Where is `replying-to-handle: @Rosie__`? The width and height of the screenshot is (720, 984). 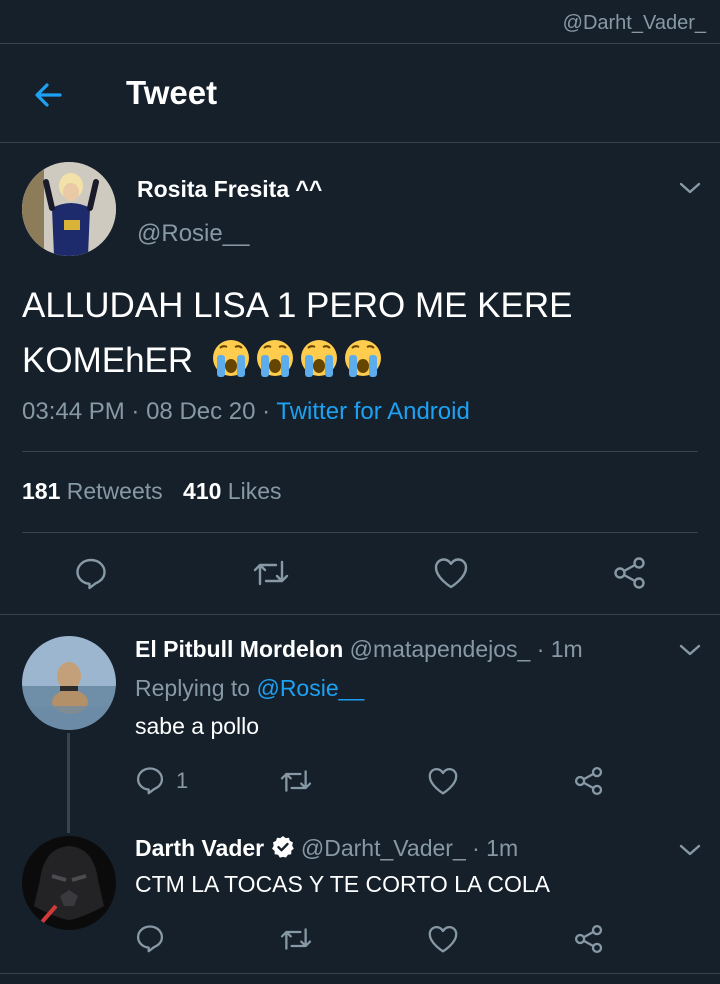
replying-to-handle: @Rosie__ is located at coordinates (310, 688).